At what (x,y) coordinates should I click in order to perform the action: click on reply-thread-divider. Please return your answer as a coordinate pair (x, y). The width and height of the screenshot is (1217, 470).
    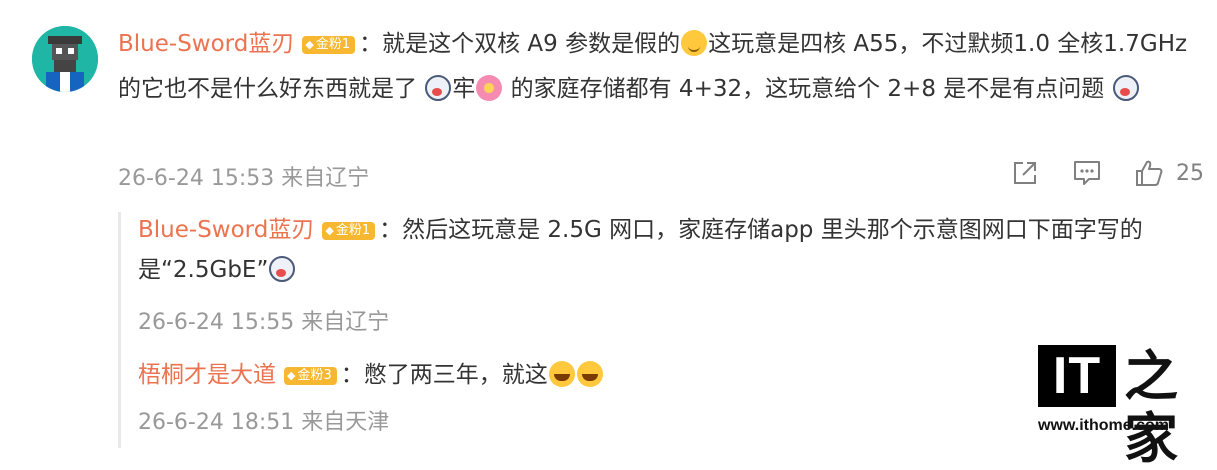
    Looking at the image, I should click on (119, 330).